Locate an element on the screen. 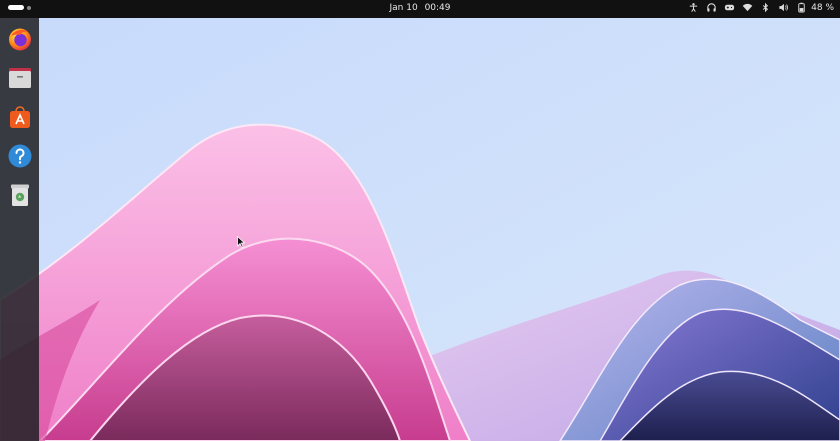 This screenshot has width=840, height=441. volume-icon is located at coordinates (783, 7).